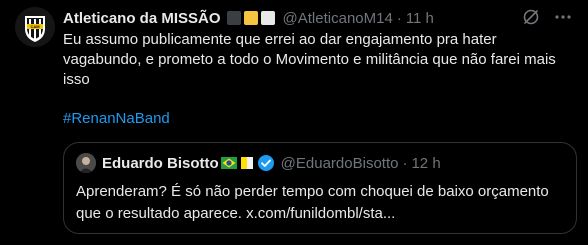  What do you see at coordinates (86, 163) in the screenshot?
I see `quoted-author-avatar` at bounding box center [86, 163].